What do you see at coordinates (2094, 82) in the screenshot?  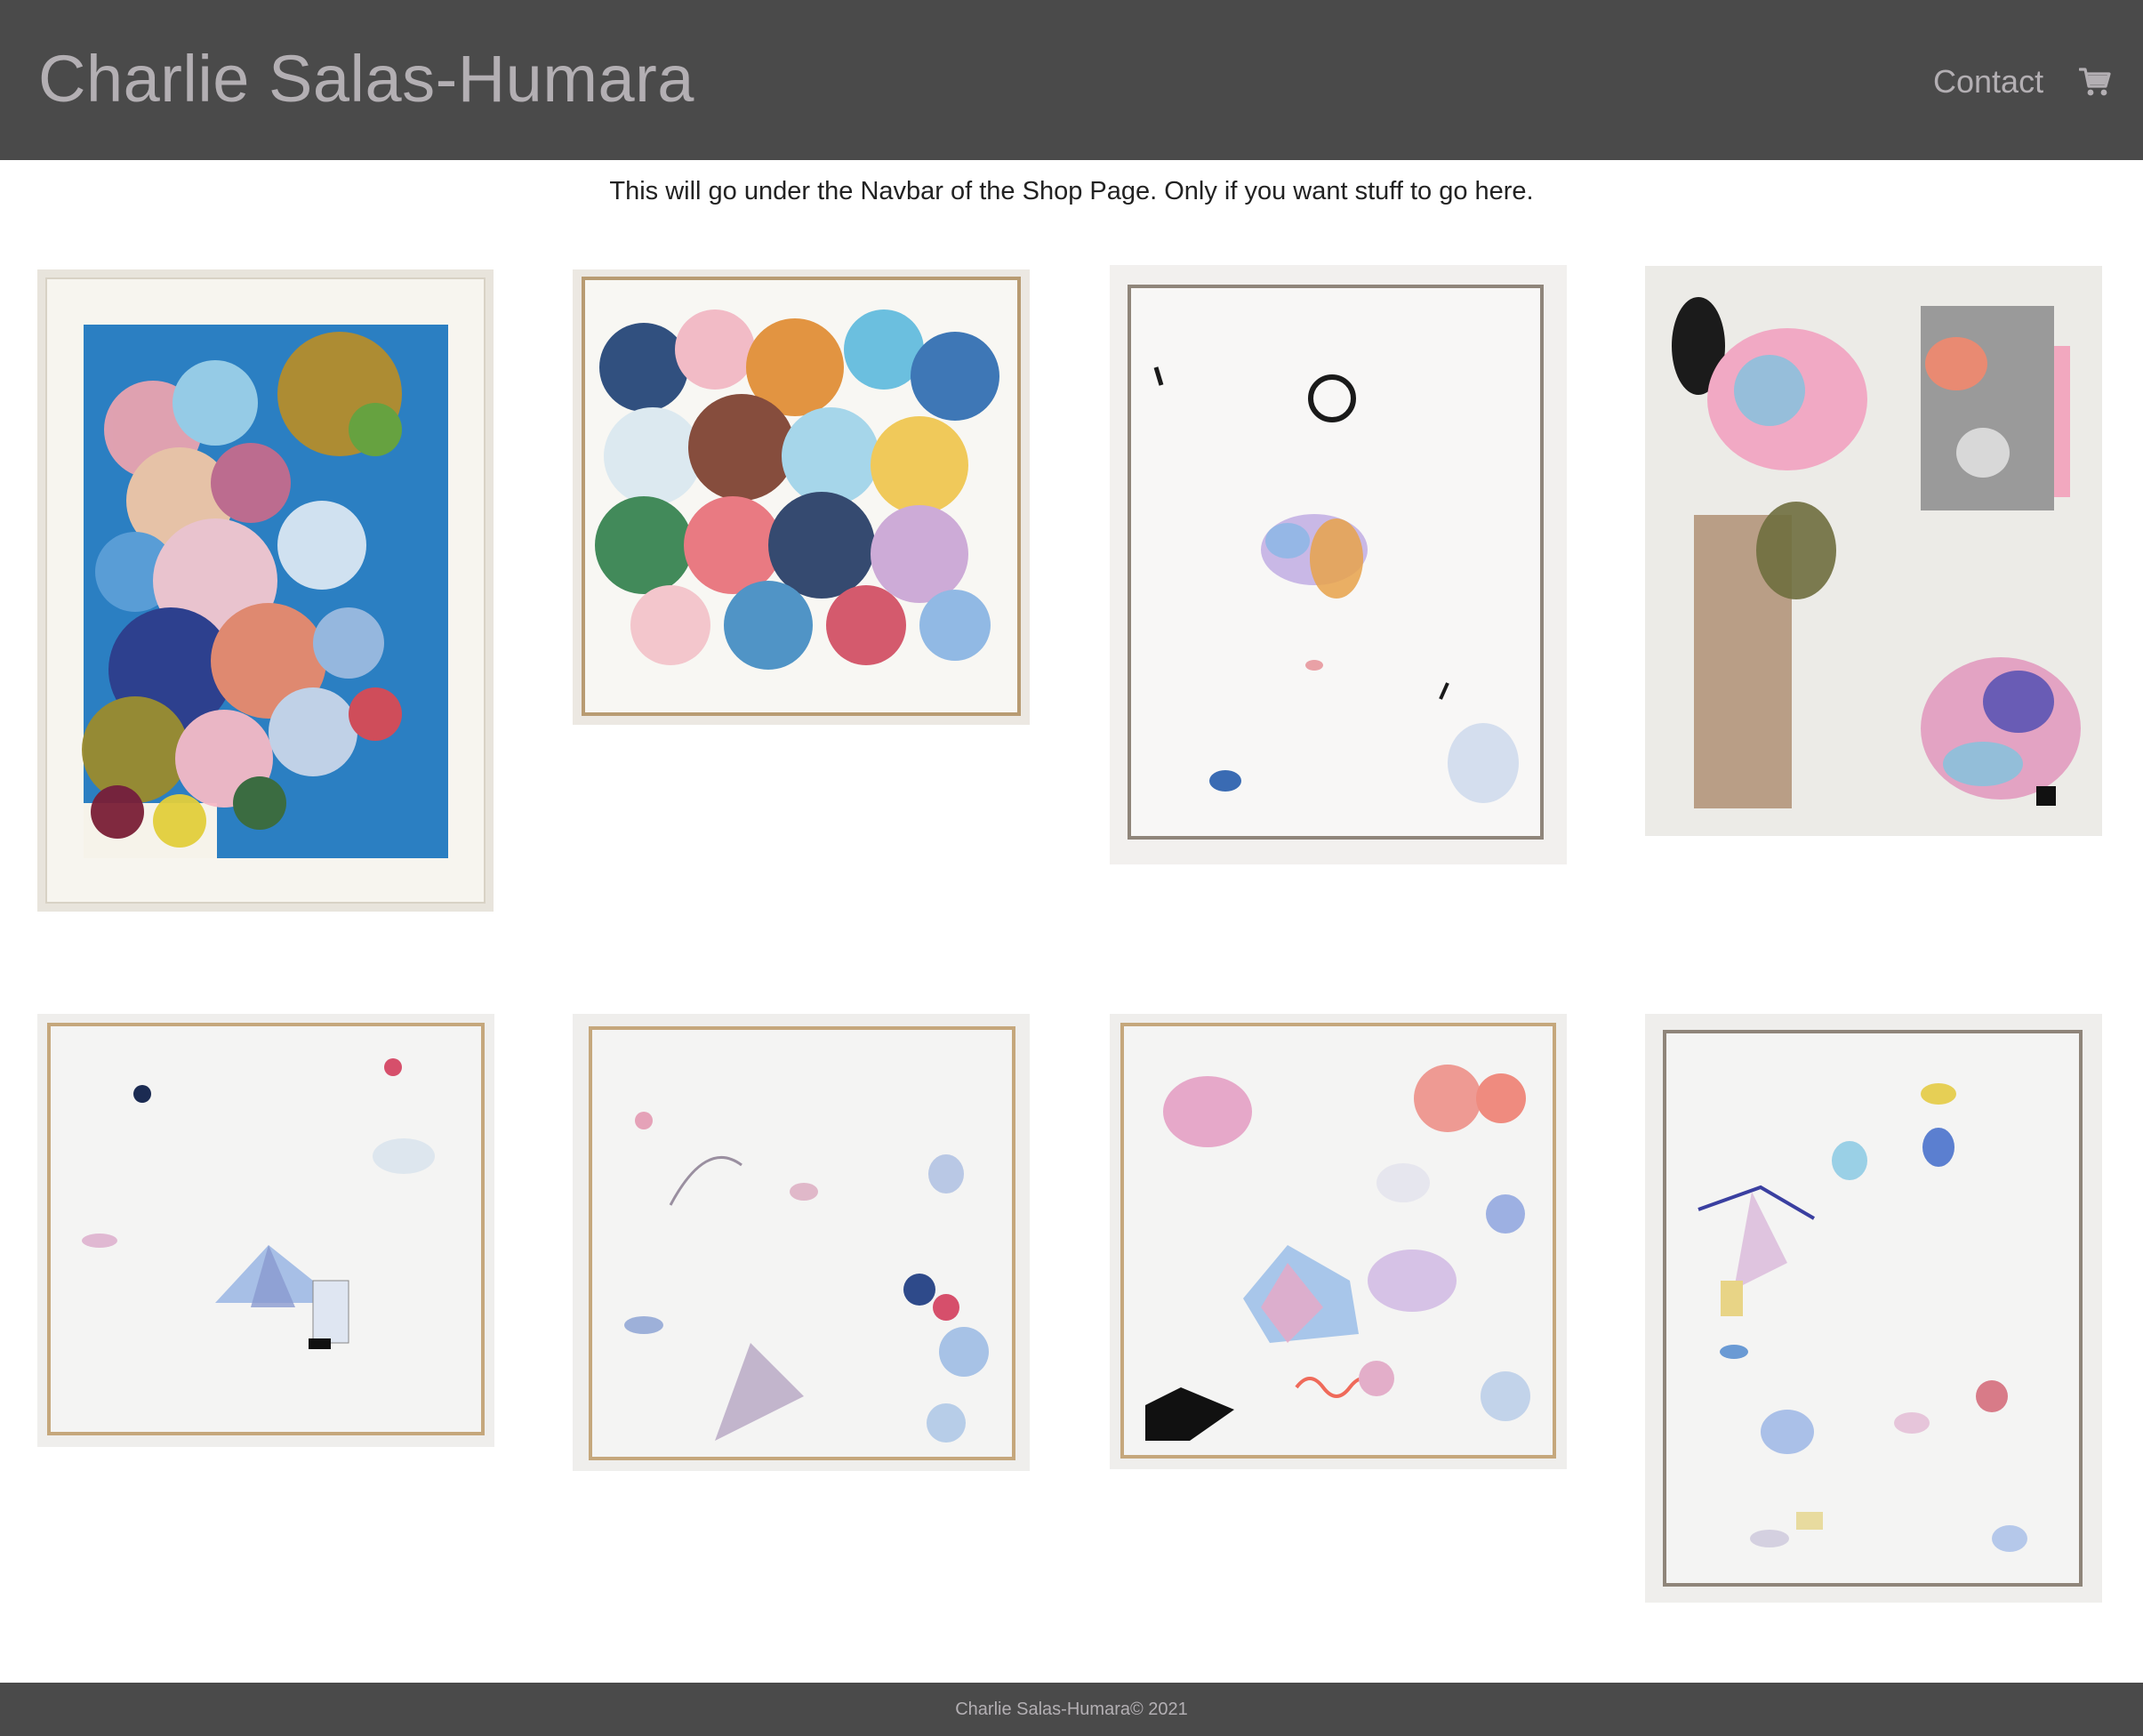 I see `shopping-cart-icon` at bounding box center [2094, 82].